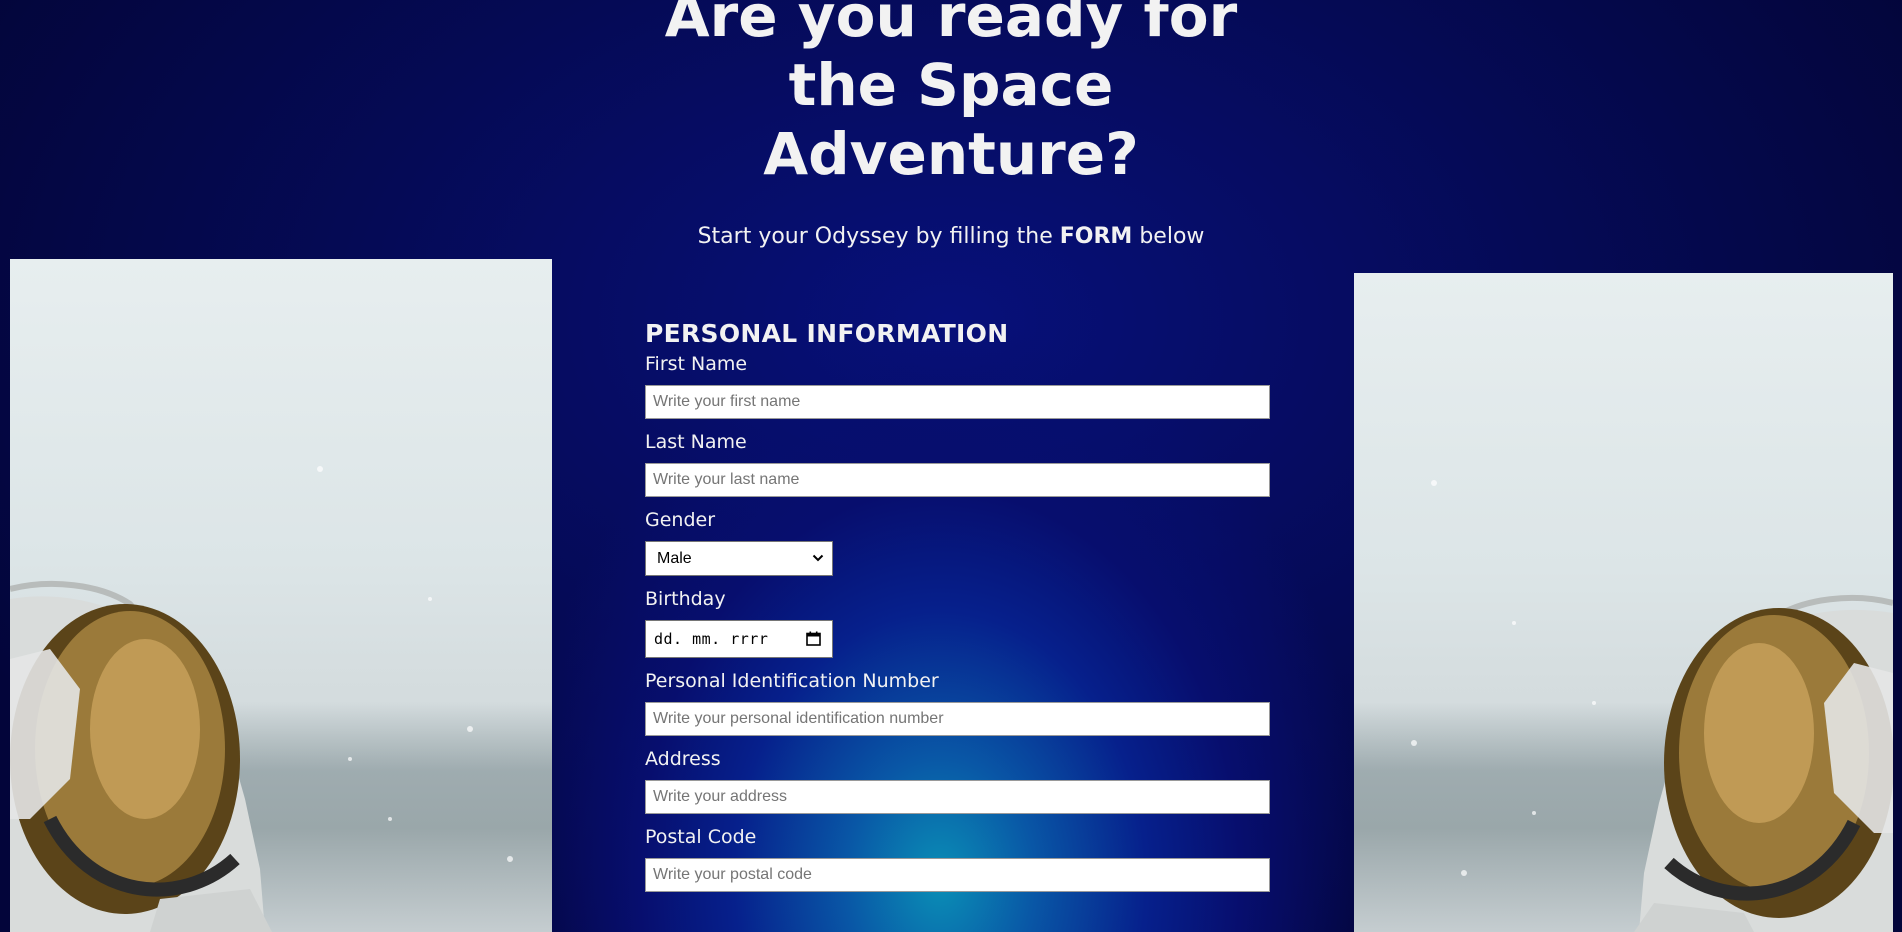 This screenshot has height=932, width=1902. Describe the element at coordinates (261, 699) in the screenshot. I see `astronaut-helmet-left` at that location.